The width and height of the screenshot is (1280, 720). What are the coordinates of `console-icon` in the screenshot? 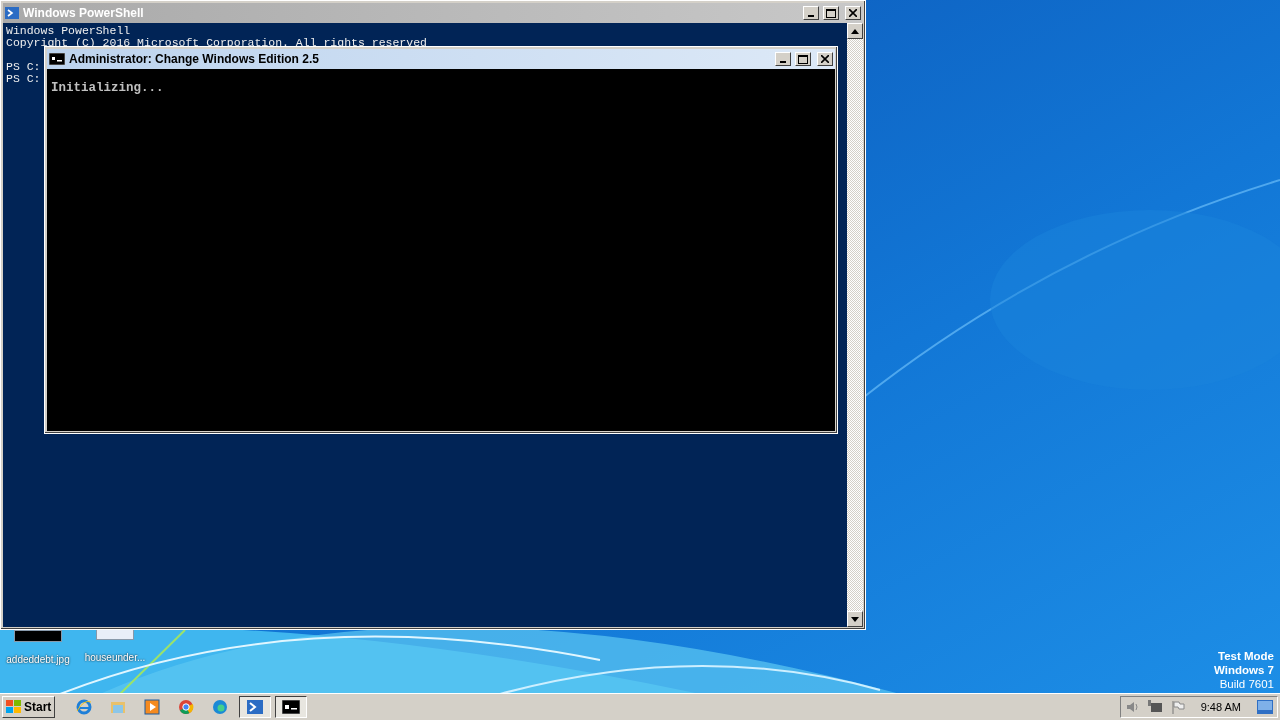 It's located at (57, 59).